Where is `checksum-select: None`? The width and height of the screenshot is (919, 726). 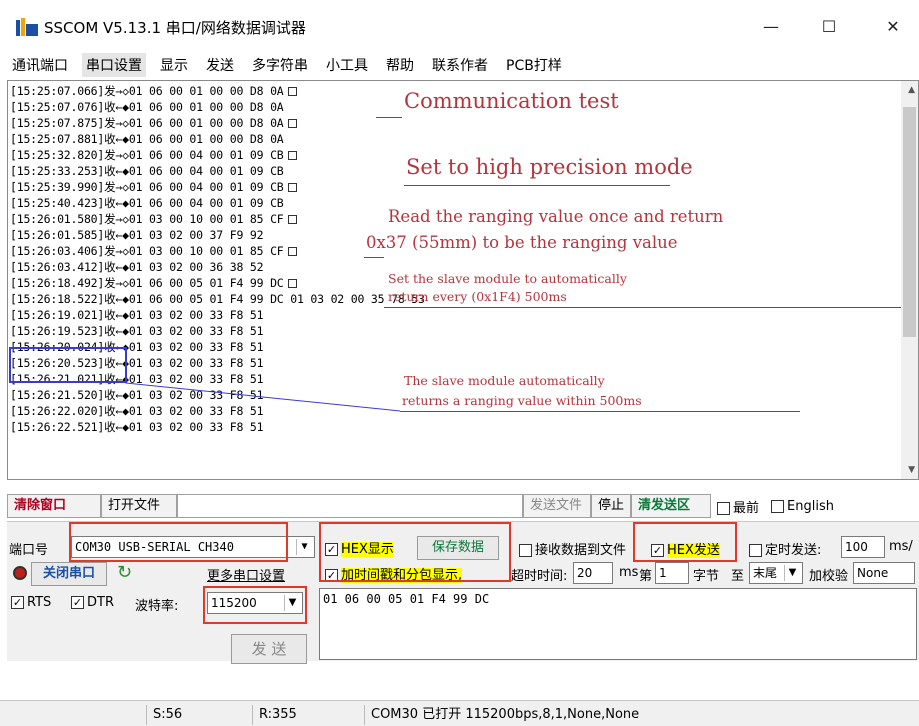 checksum-select: None is located at coordinates (884, 573).